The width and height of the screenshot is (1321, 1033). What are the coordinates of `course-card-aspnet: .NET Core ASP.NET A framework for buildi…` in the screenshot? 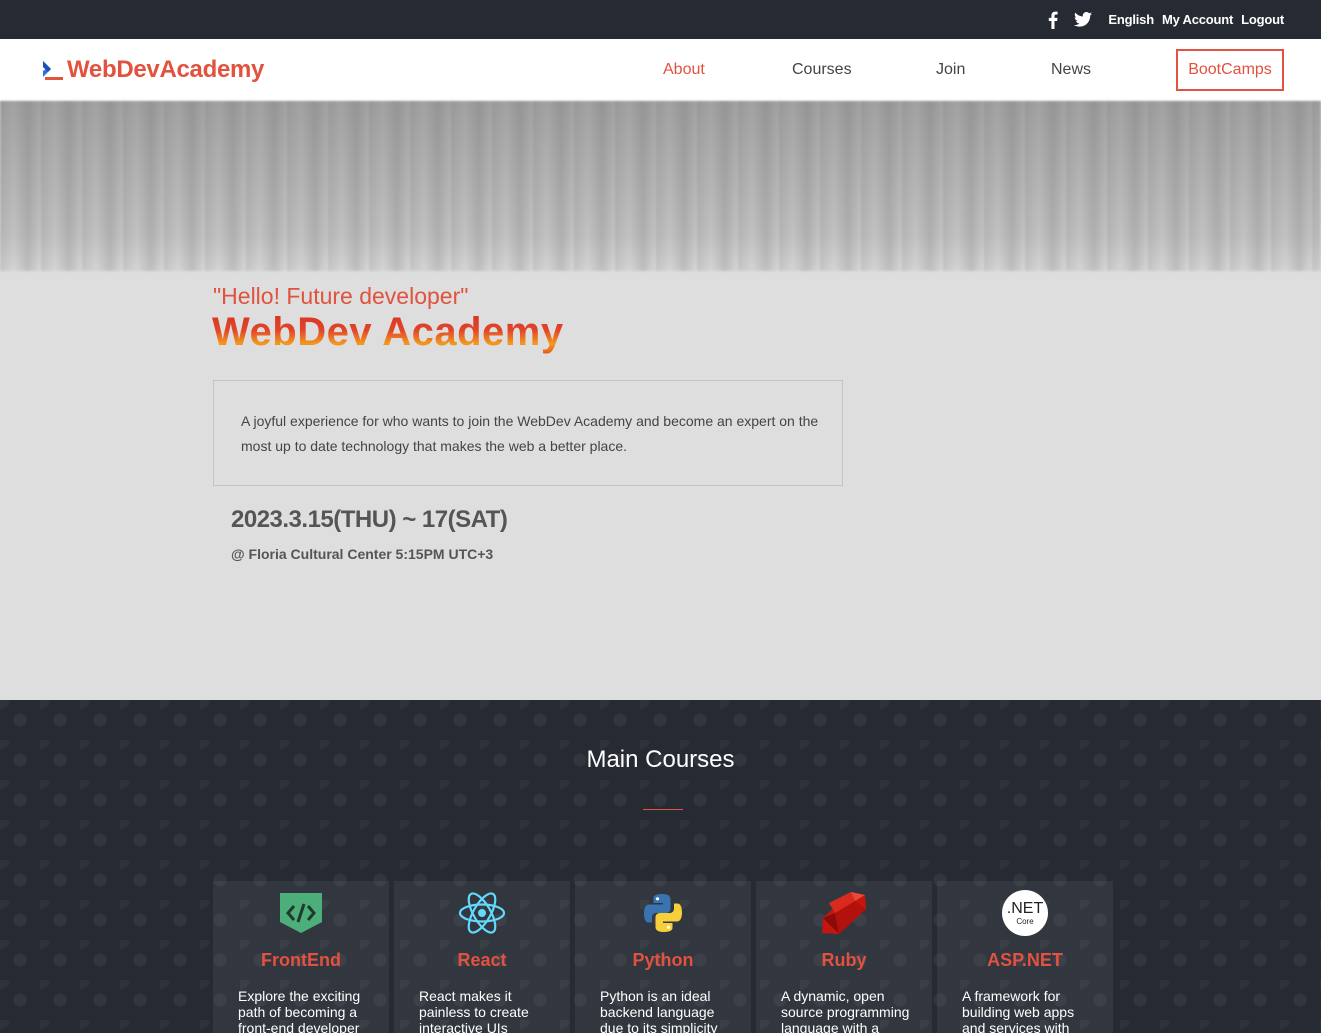 It's located at (1025, 957).